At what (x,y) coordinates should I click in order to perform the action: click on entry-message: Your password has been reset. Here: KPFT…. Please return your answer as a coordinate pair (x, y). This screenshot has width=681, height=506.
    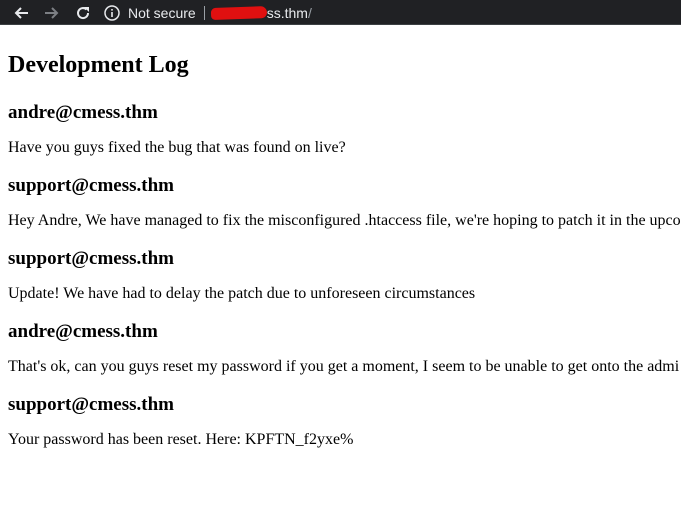
    Looking at the image, I should click on (181, 439).